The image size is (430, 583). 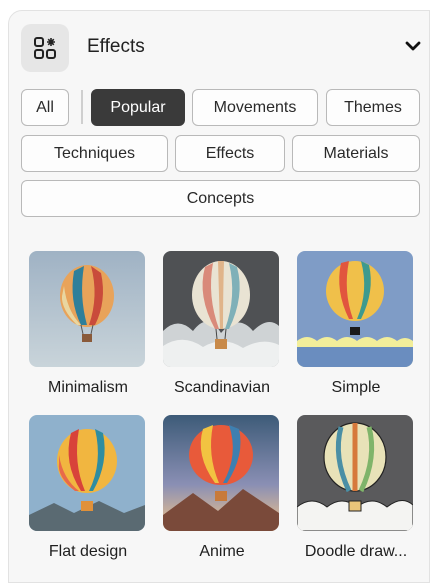 What do you see at coordinates (45, 48) in the screenshot?
I see `effects-grid-icon` at bounding box center [45, 48].